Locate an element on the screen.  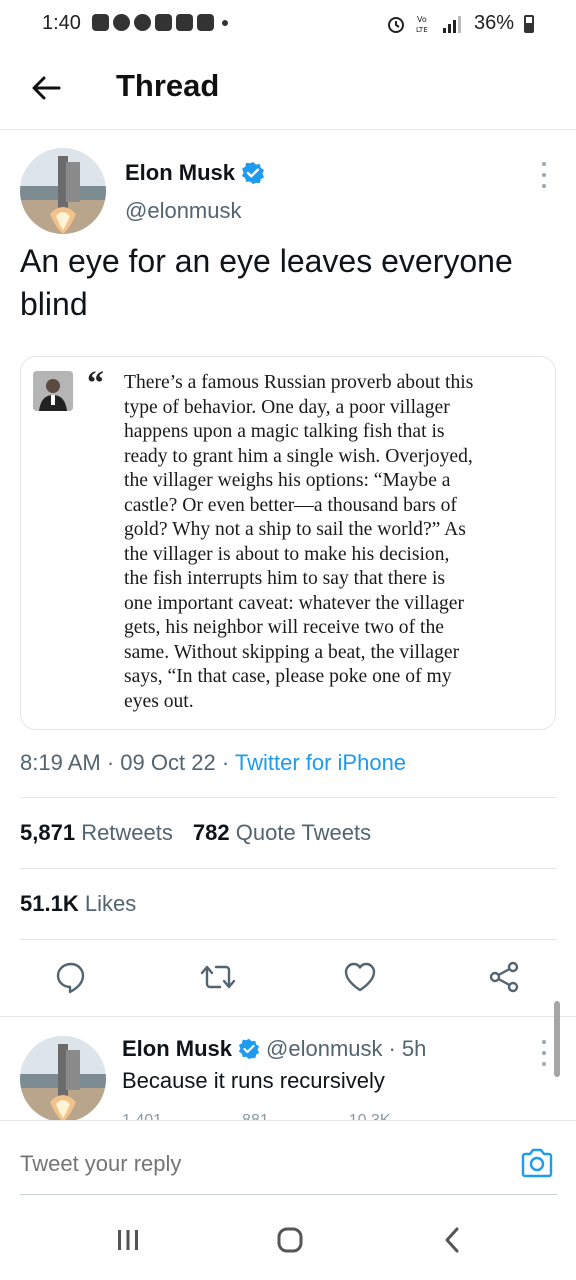
reply-actions: 1,401 881 10.3K is located at coordinates (256, 1116).